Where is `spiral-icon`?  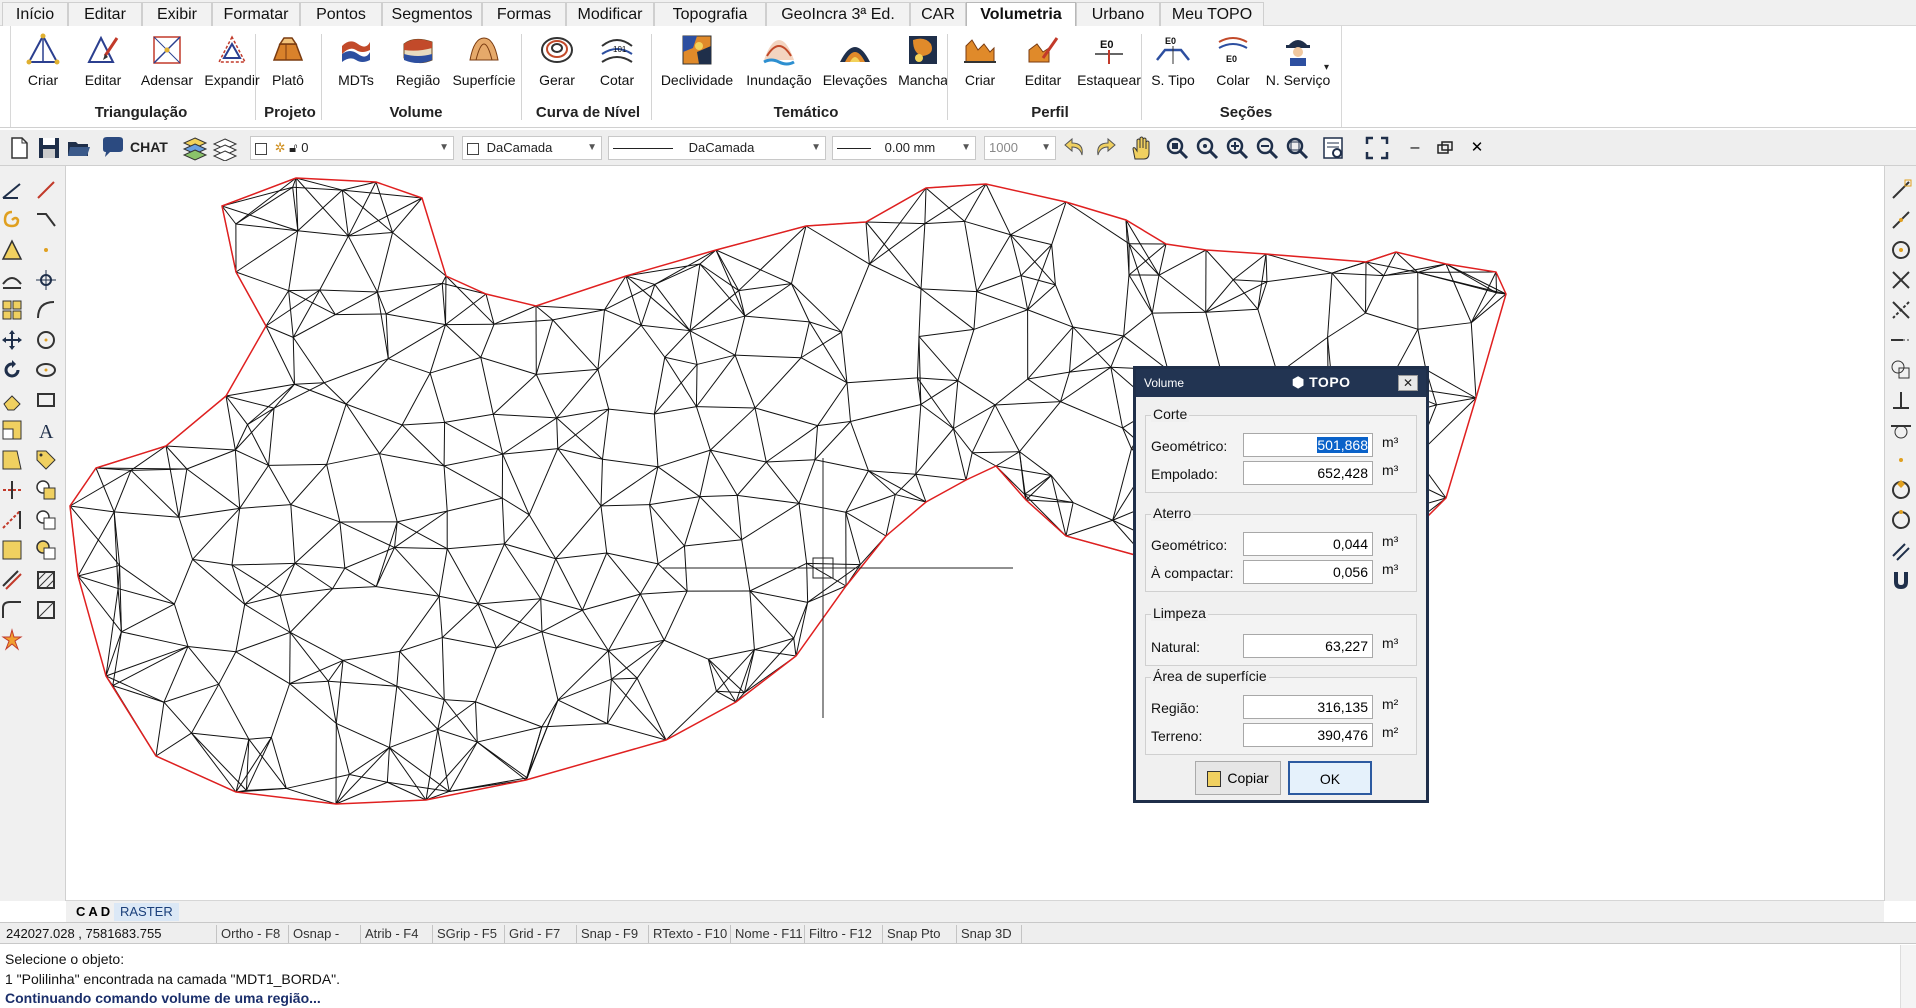 spiral-icon is located at coordinates (12, 220).